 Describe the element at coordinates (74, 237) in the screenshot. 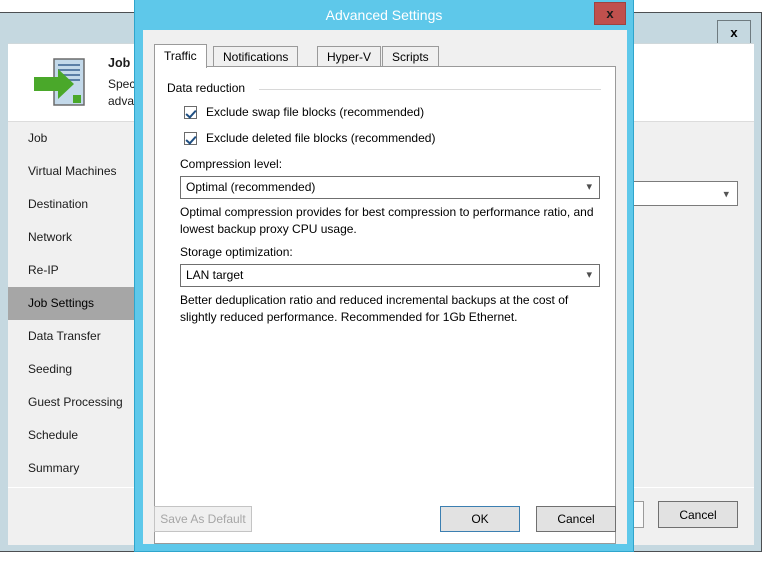

I see `sidebar-item-network: Network` at that location.